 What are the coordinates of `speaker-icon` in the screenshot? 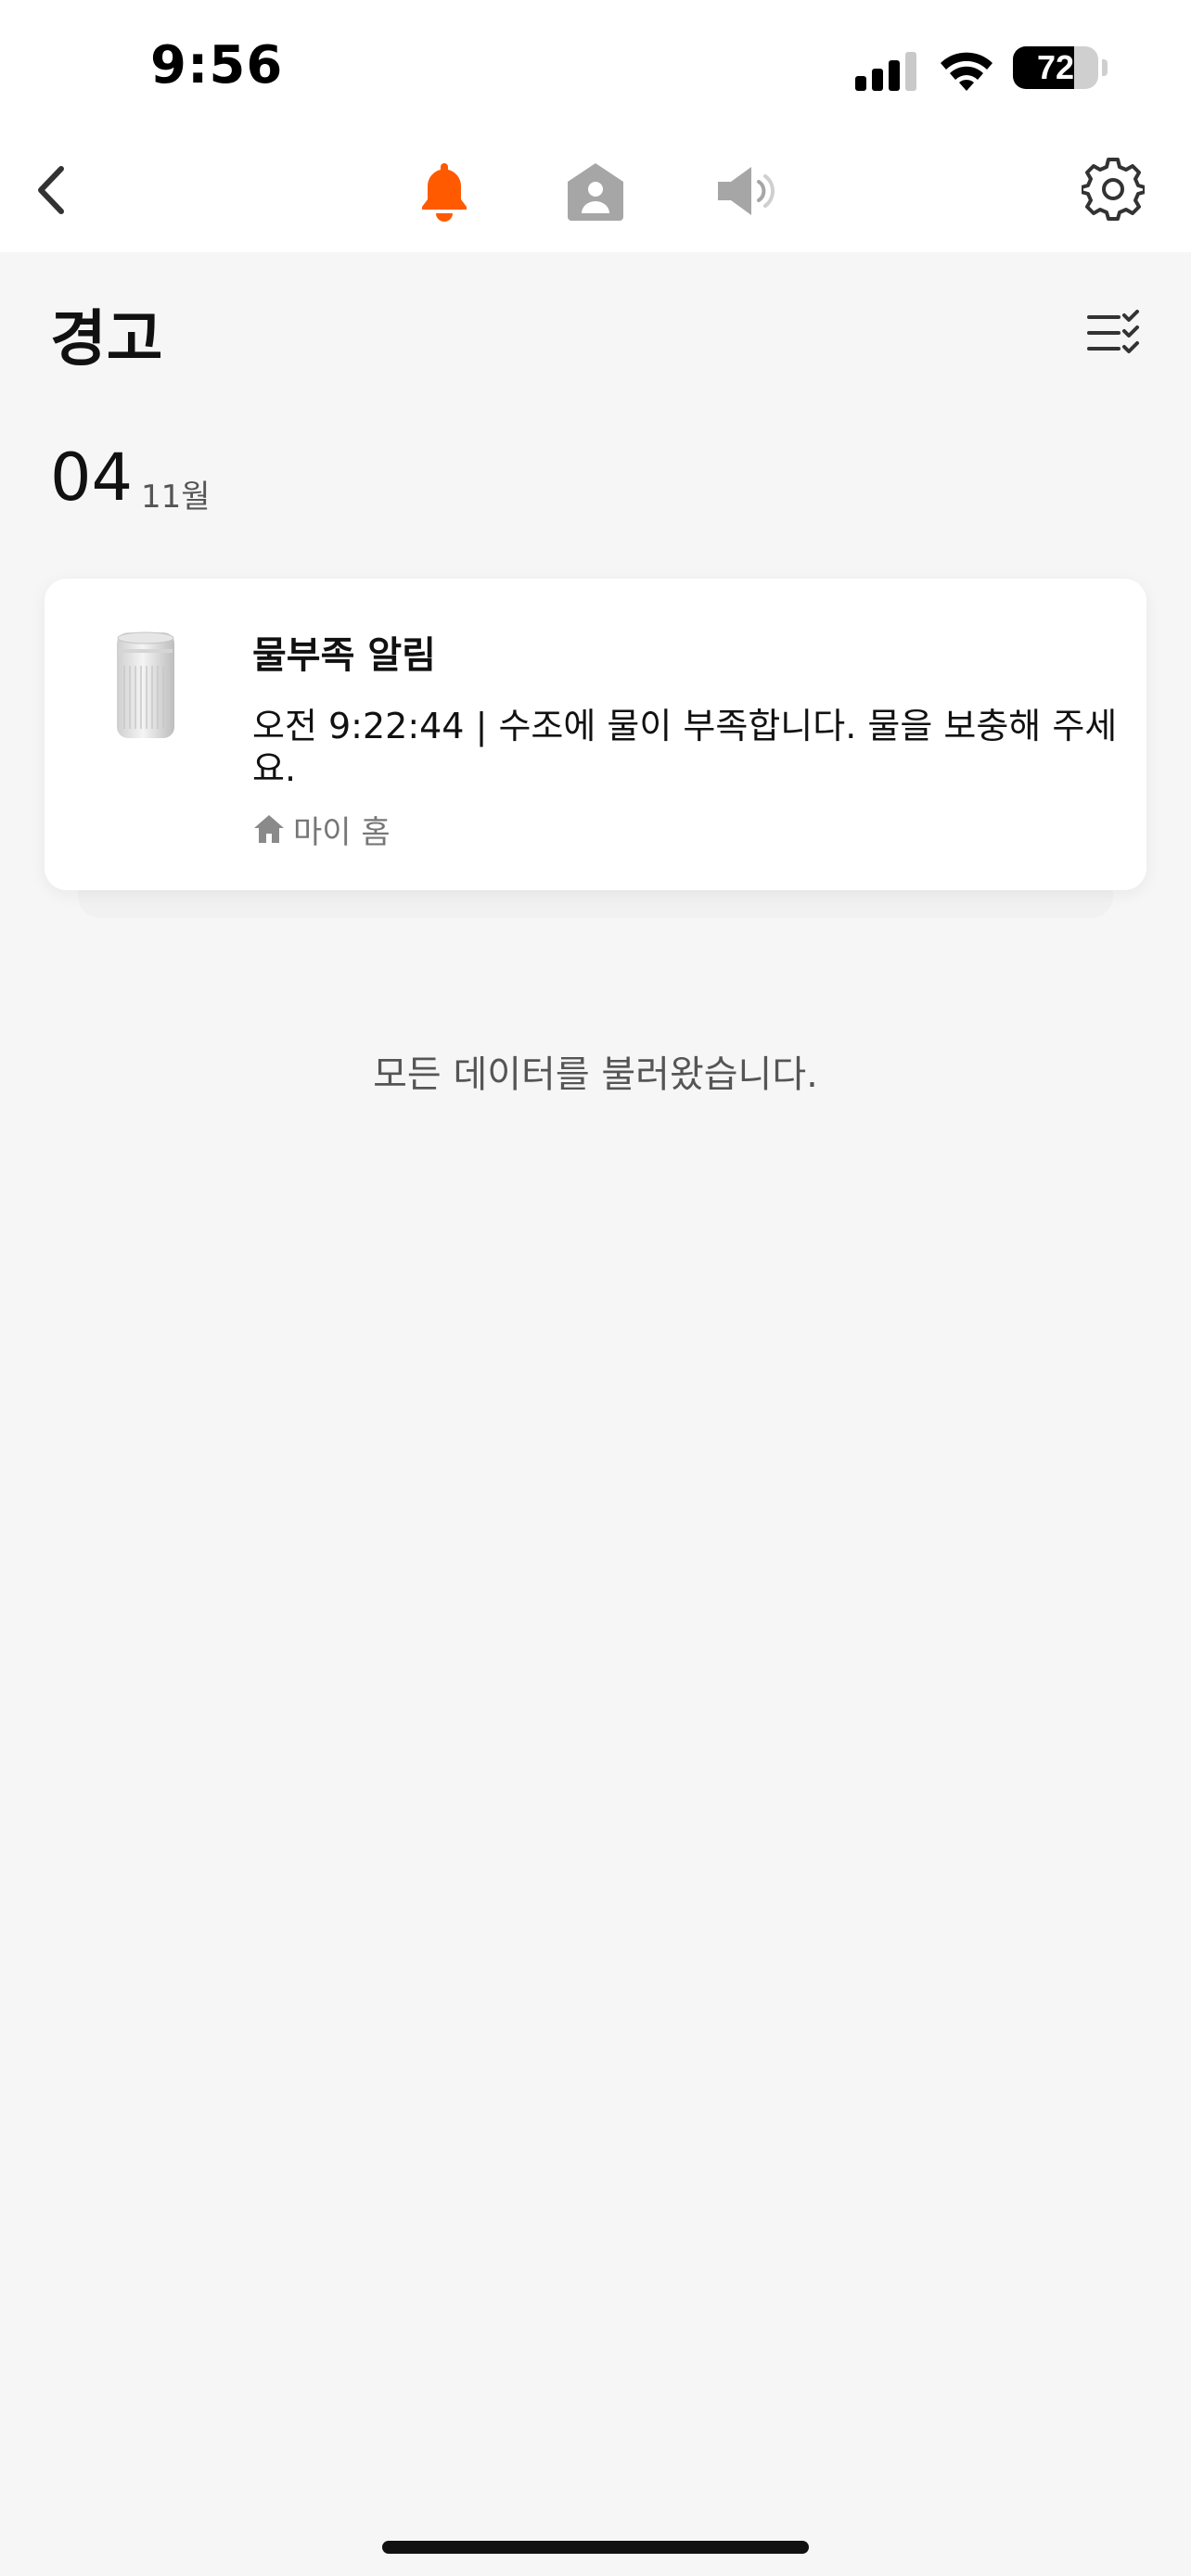 It's located at (746, 191).